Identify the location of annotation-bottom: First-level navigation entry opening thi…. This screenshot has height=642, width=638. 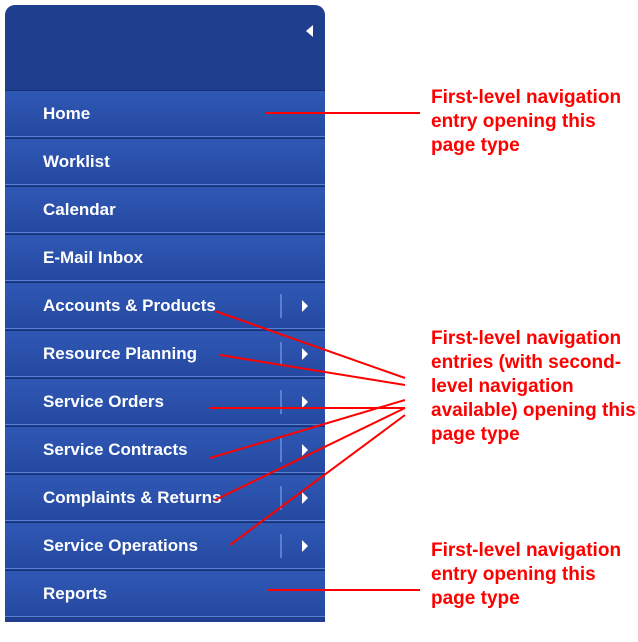
(526, 574).